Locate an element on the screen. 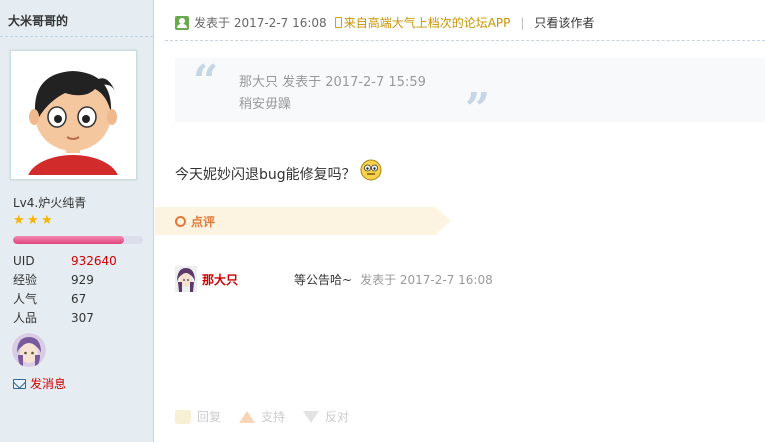  send-message-link: 发消息 is located at coordinates (39, 383).